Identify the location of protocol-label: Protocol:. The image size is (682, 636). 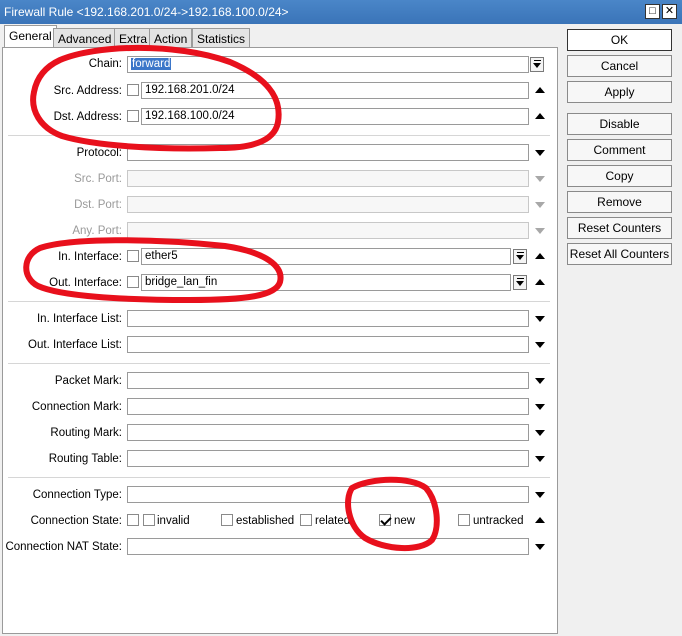
(99, 153).